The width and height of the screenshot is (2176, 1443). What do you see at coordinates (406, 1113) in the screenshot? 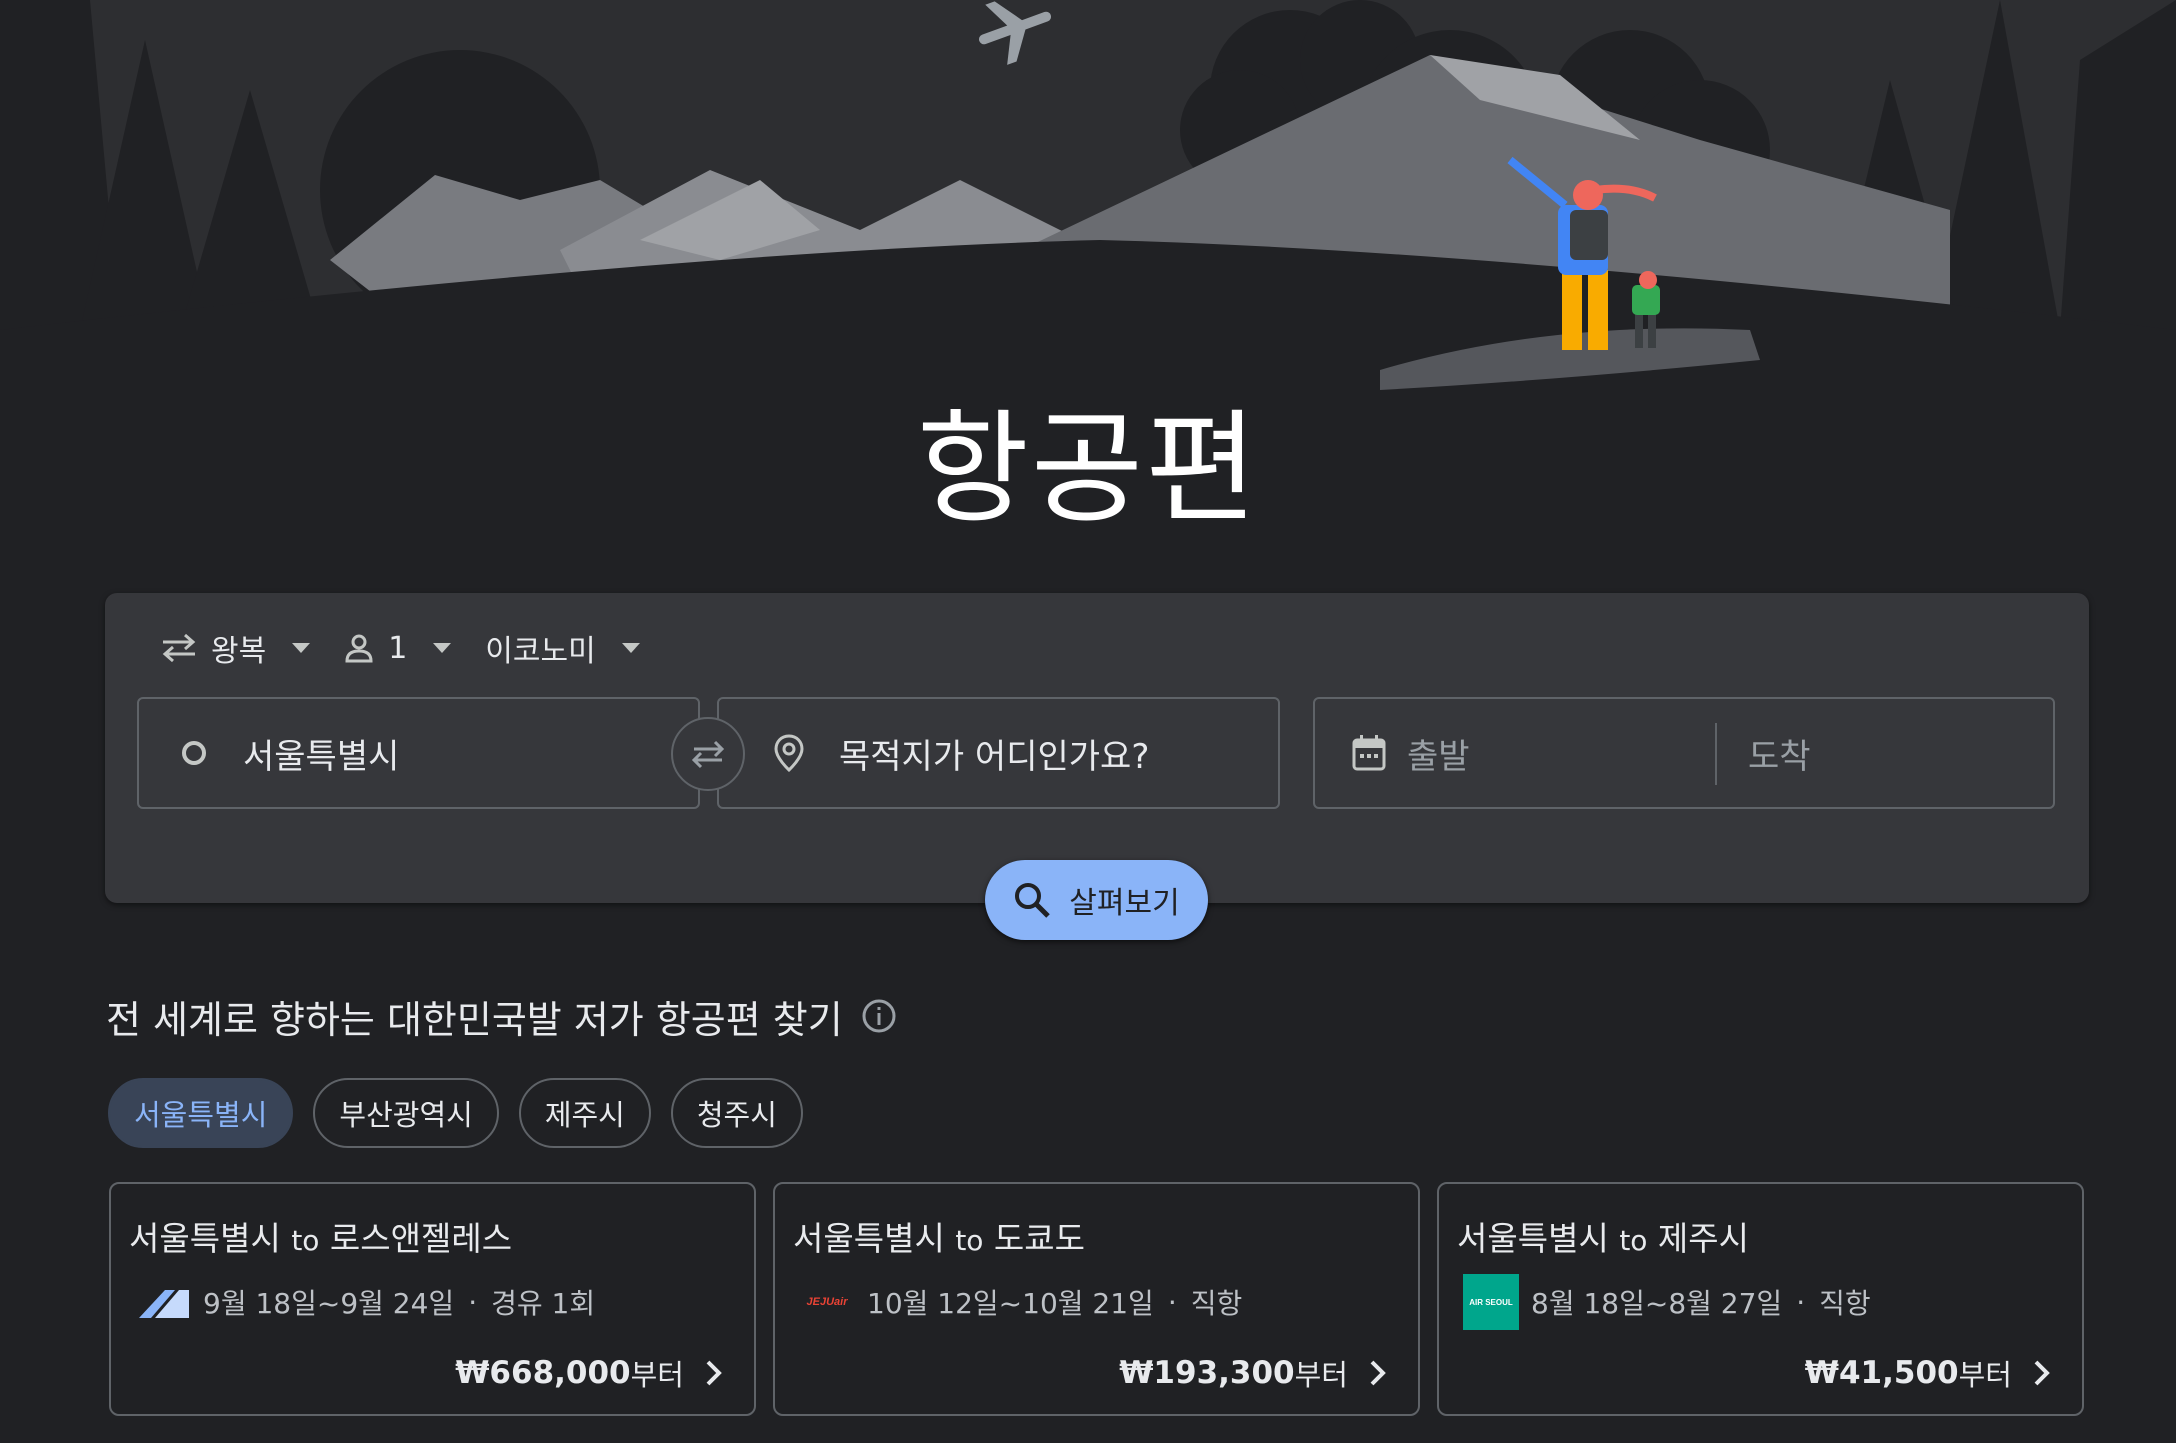
I see `chip-busan: 부산광역시` at bounding box center [406, 1113].